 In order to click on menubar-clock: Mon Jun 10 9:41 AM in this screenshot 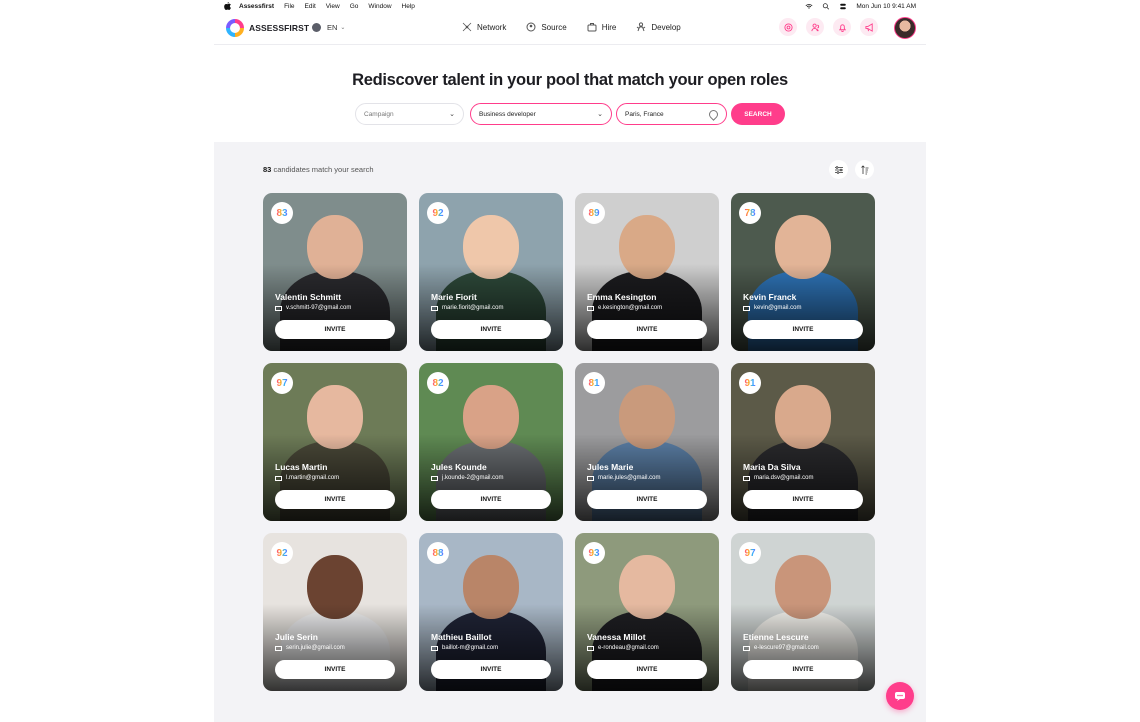, I will do `click(886, 6)`.